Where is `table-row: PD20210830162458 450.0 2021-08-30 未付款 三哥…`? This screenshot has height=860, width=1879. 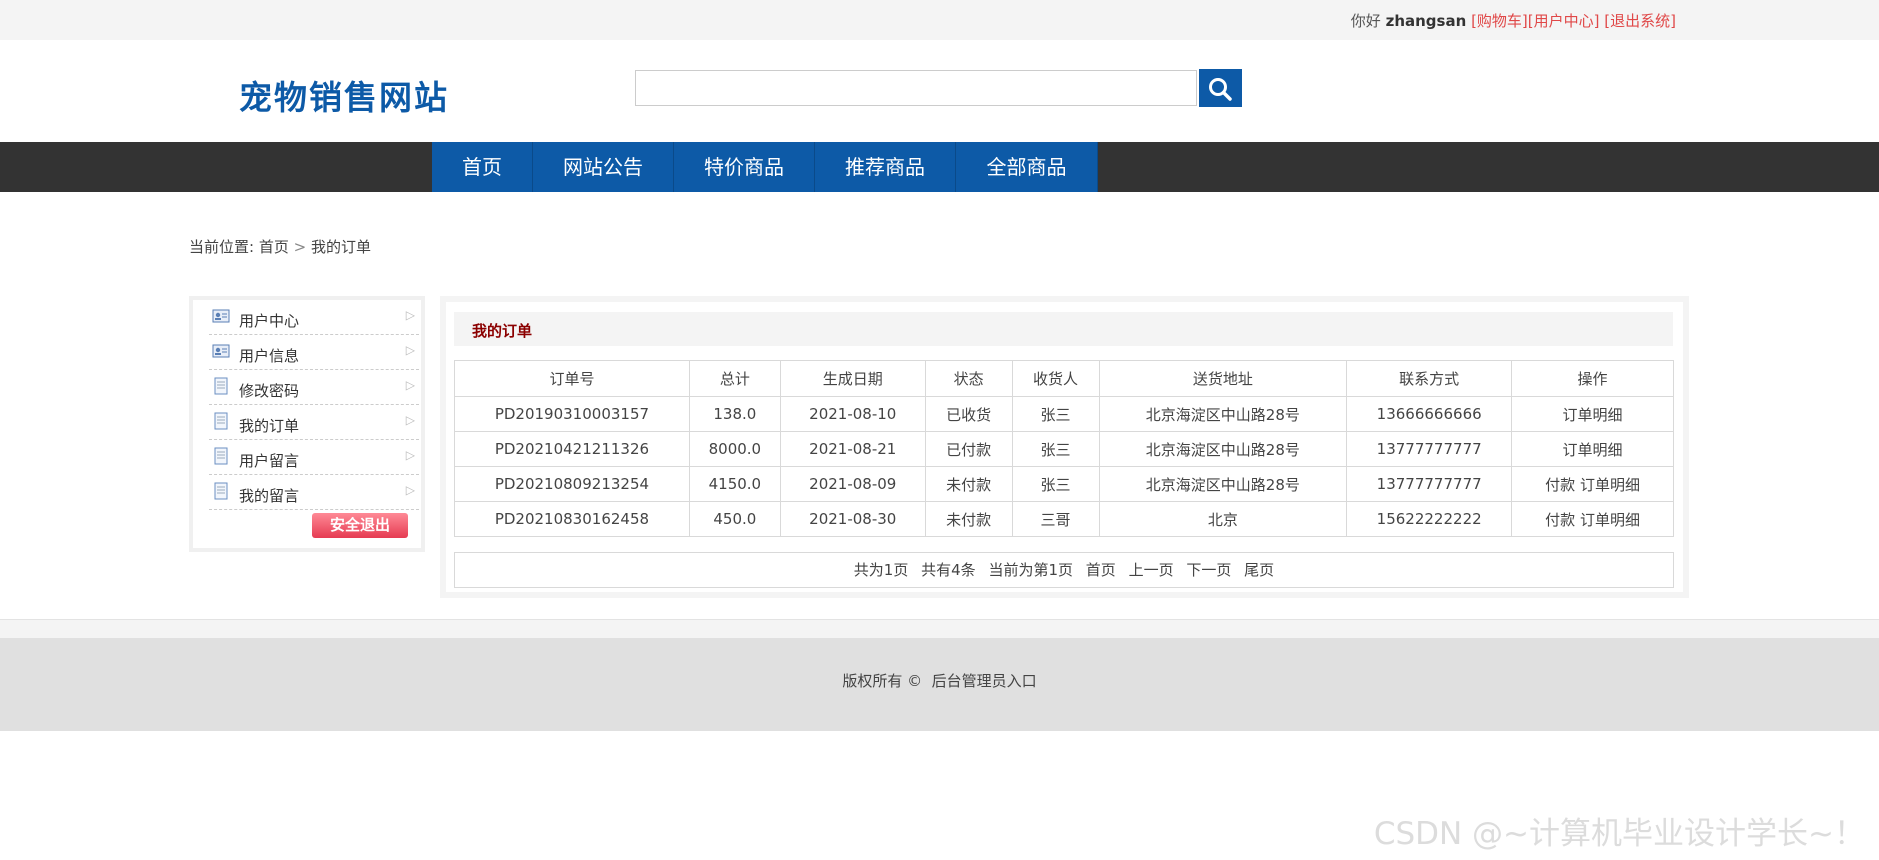 table-row: PD20210830162458 450.0 2021-08-30 未付款 三哥… is located at coordinates (1064, 519).